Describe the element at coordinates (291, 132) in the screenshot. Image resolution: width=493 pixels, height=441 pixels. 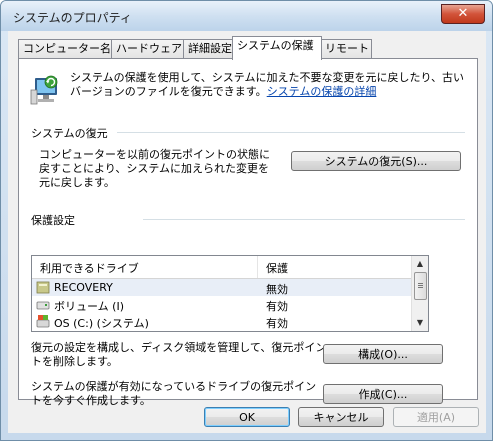
I see `system-restore-divider` at that location.